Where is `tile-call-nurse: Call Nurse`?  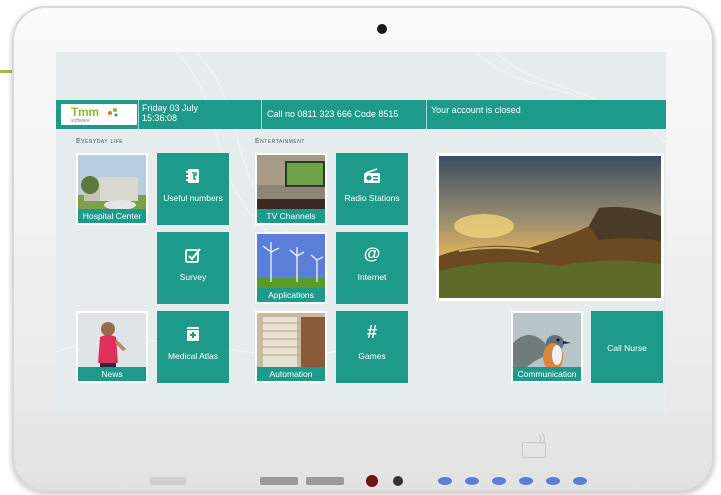 tile-call-nurse: Call Nurse is located at coordinates (627, 347).